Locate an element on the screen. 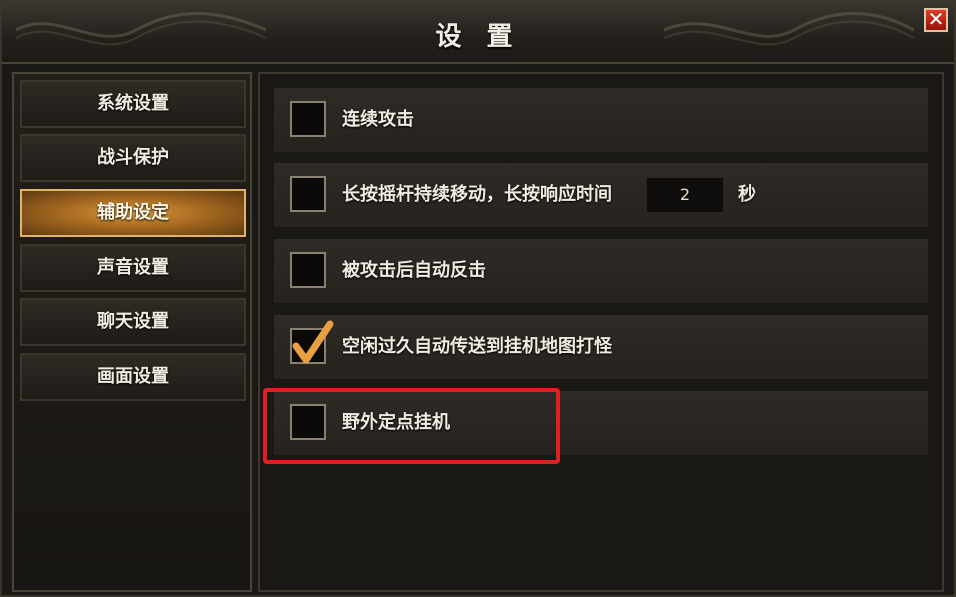 The image size is (956, 597). window-title: 设 置 is located at coordinates (478, 37).